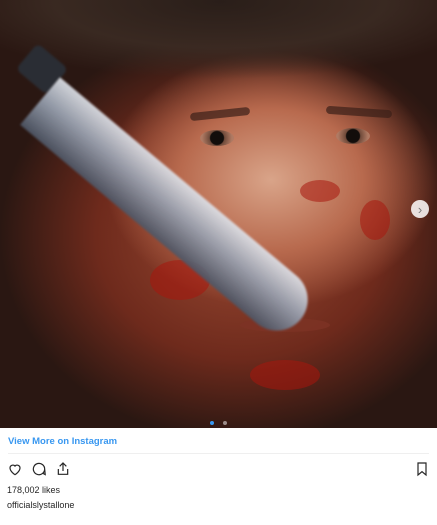  I want to click on carousel-next-button: ›, so click(420, 209).